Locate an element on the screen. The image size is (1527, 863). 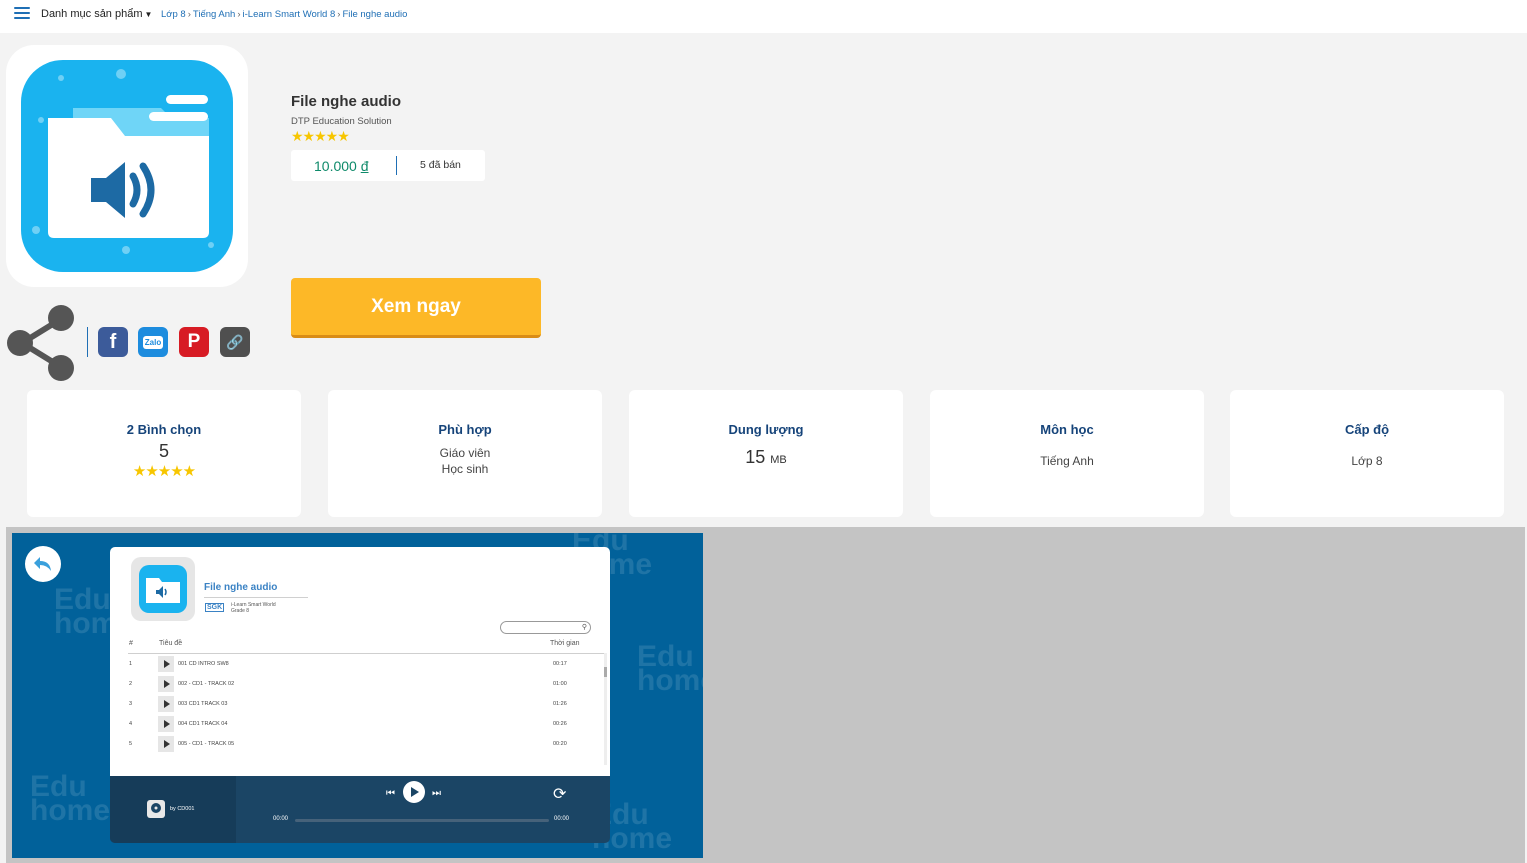
currency: đ is located at coordinates (364, 166).